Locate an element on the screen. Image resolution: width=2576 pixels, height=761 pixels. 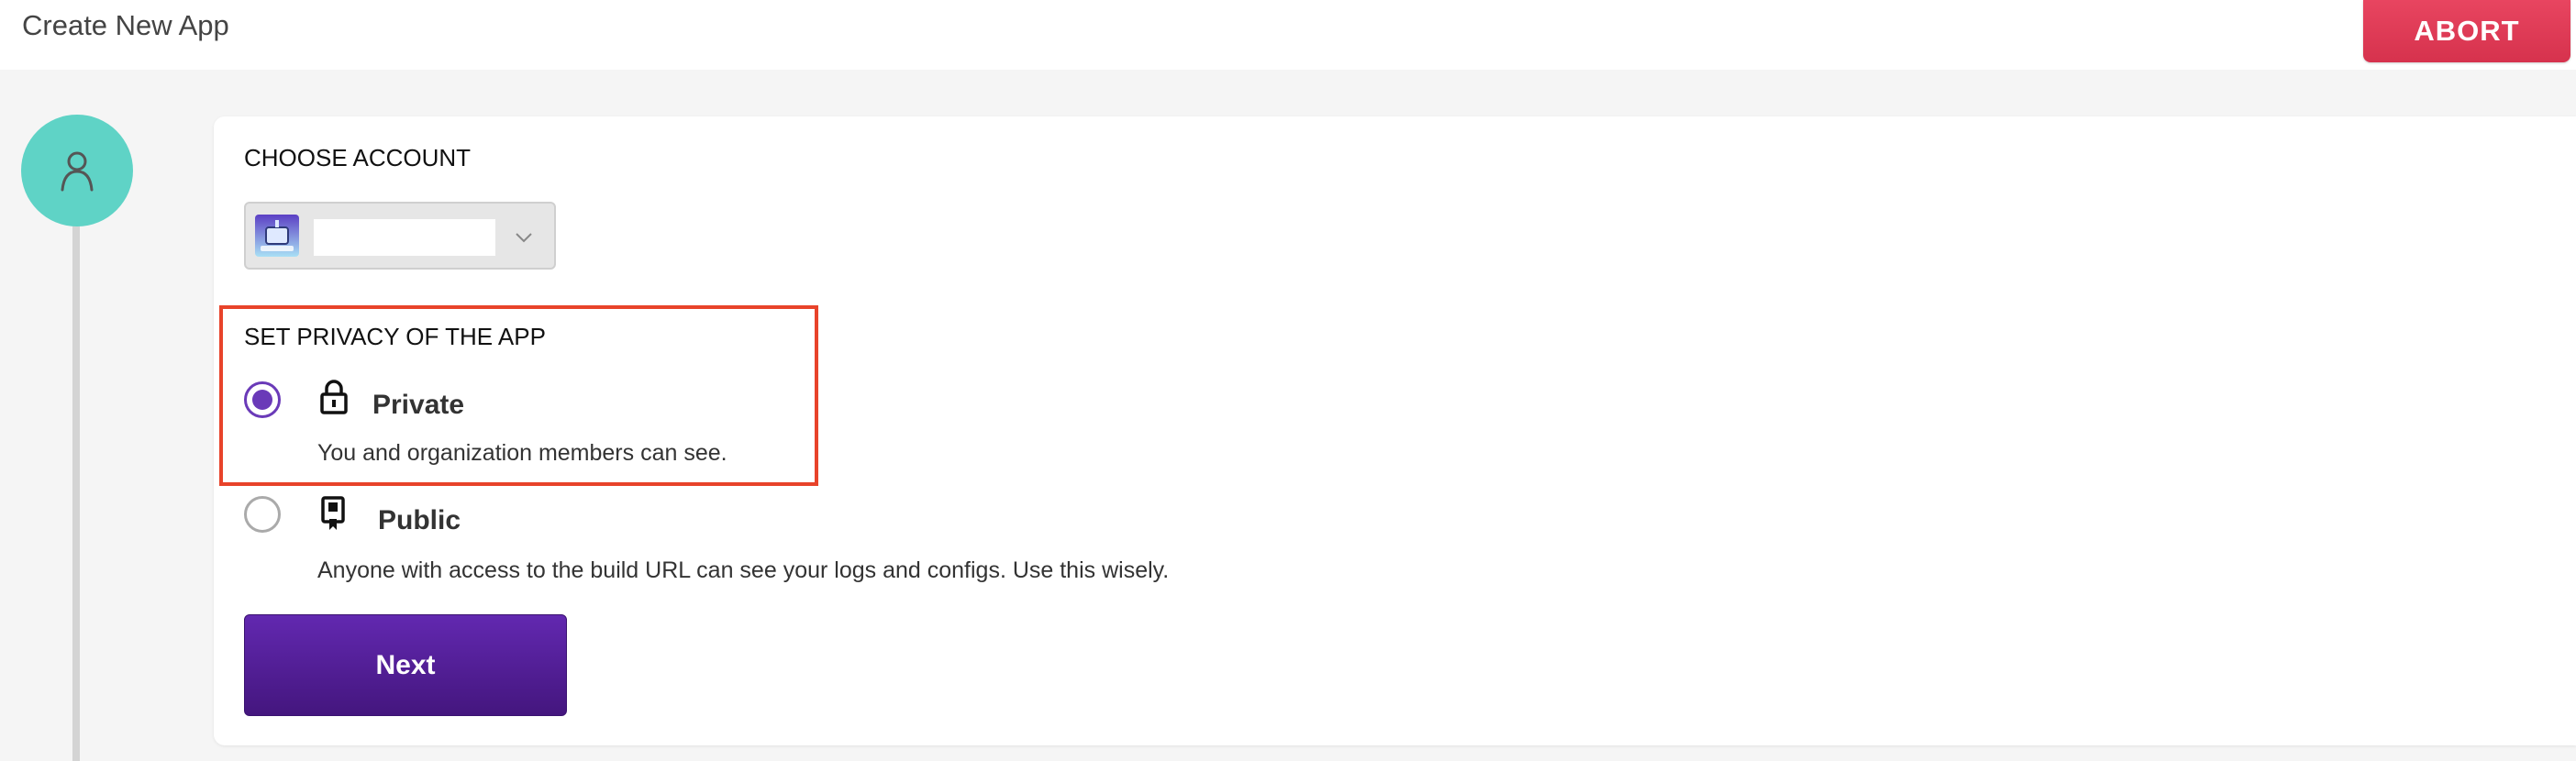
step-account is located at coordinates (77, 170).